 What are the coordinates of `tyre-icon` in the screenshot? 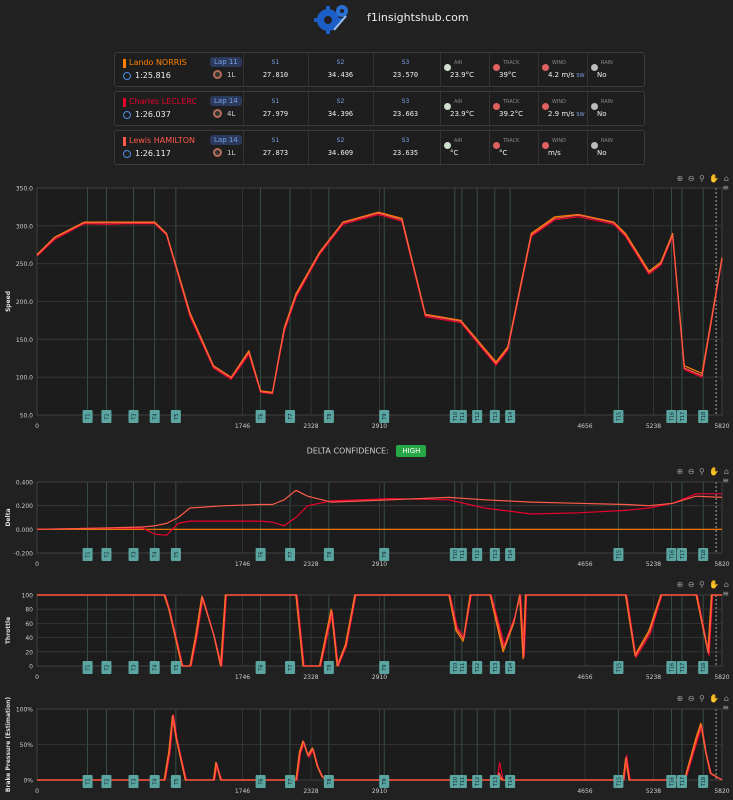 It's located at (217, 113).